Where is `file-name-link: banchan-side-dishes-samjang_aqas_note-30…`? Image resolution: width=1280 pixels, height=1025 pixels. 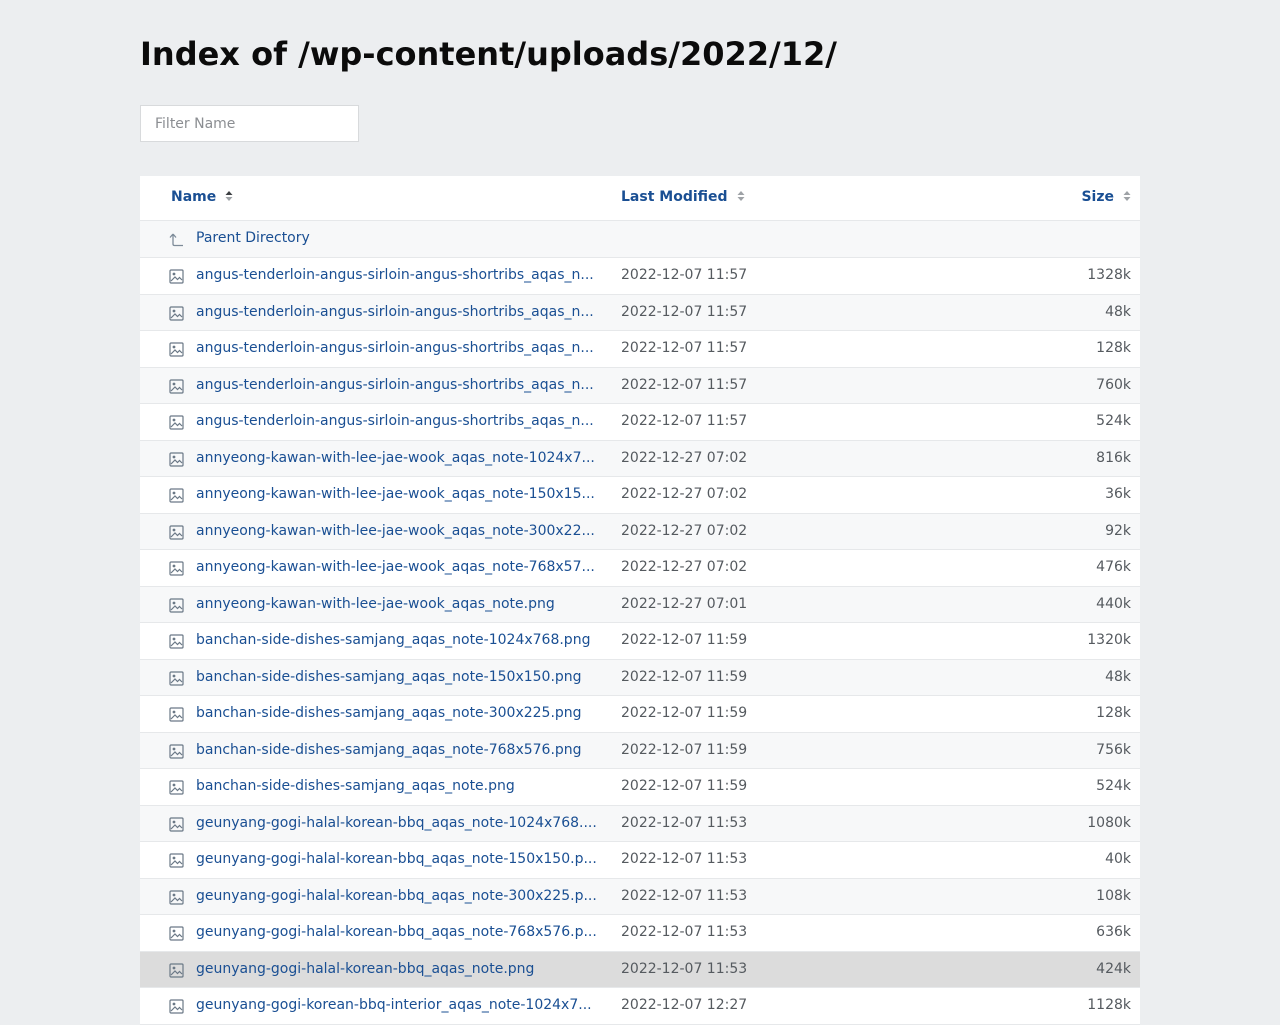 file-name-link: banchan-side-dishes-samjang_aqas_note-30… is located at coordinates (398, 713).